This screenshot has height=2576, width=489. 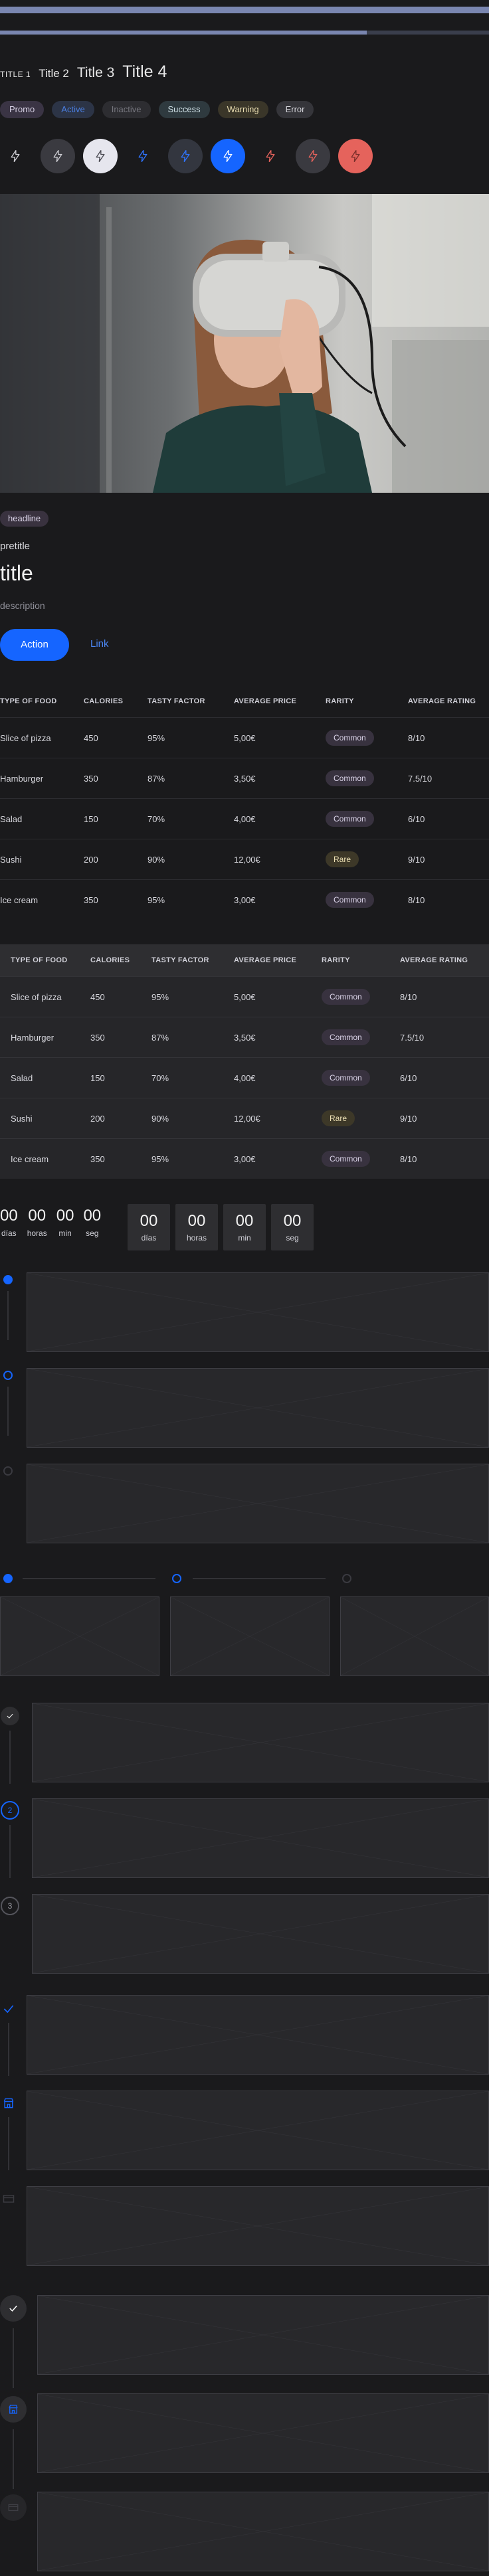 I want to click on tag-warning: Warning, so click(x=242, y=109).